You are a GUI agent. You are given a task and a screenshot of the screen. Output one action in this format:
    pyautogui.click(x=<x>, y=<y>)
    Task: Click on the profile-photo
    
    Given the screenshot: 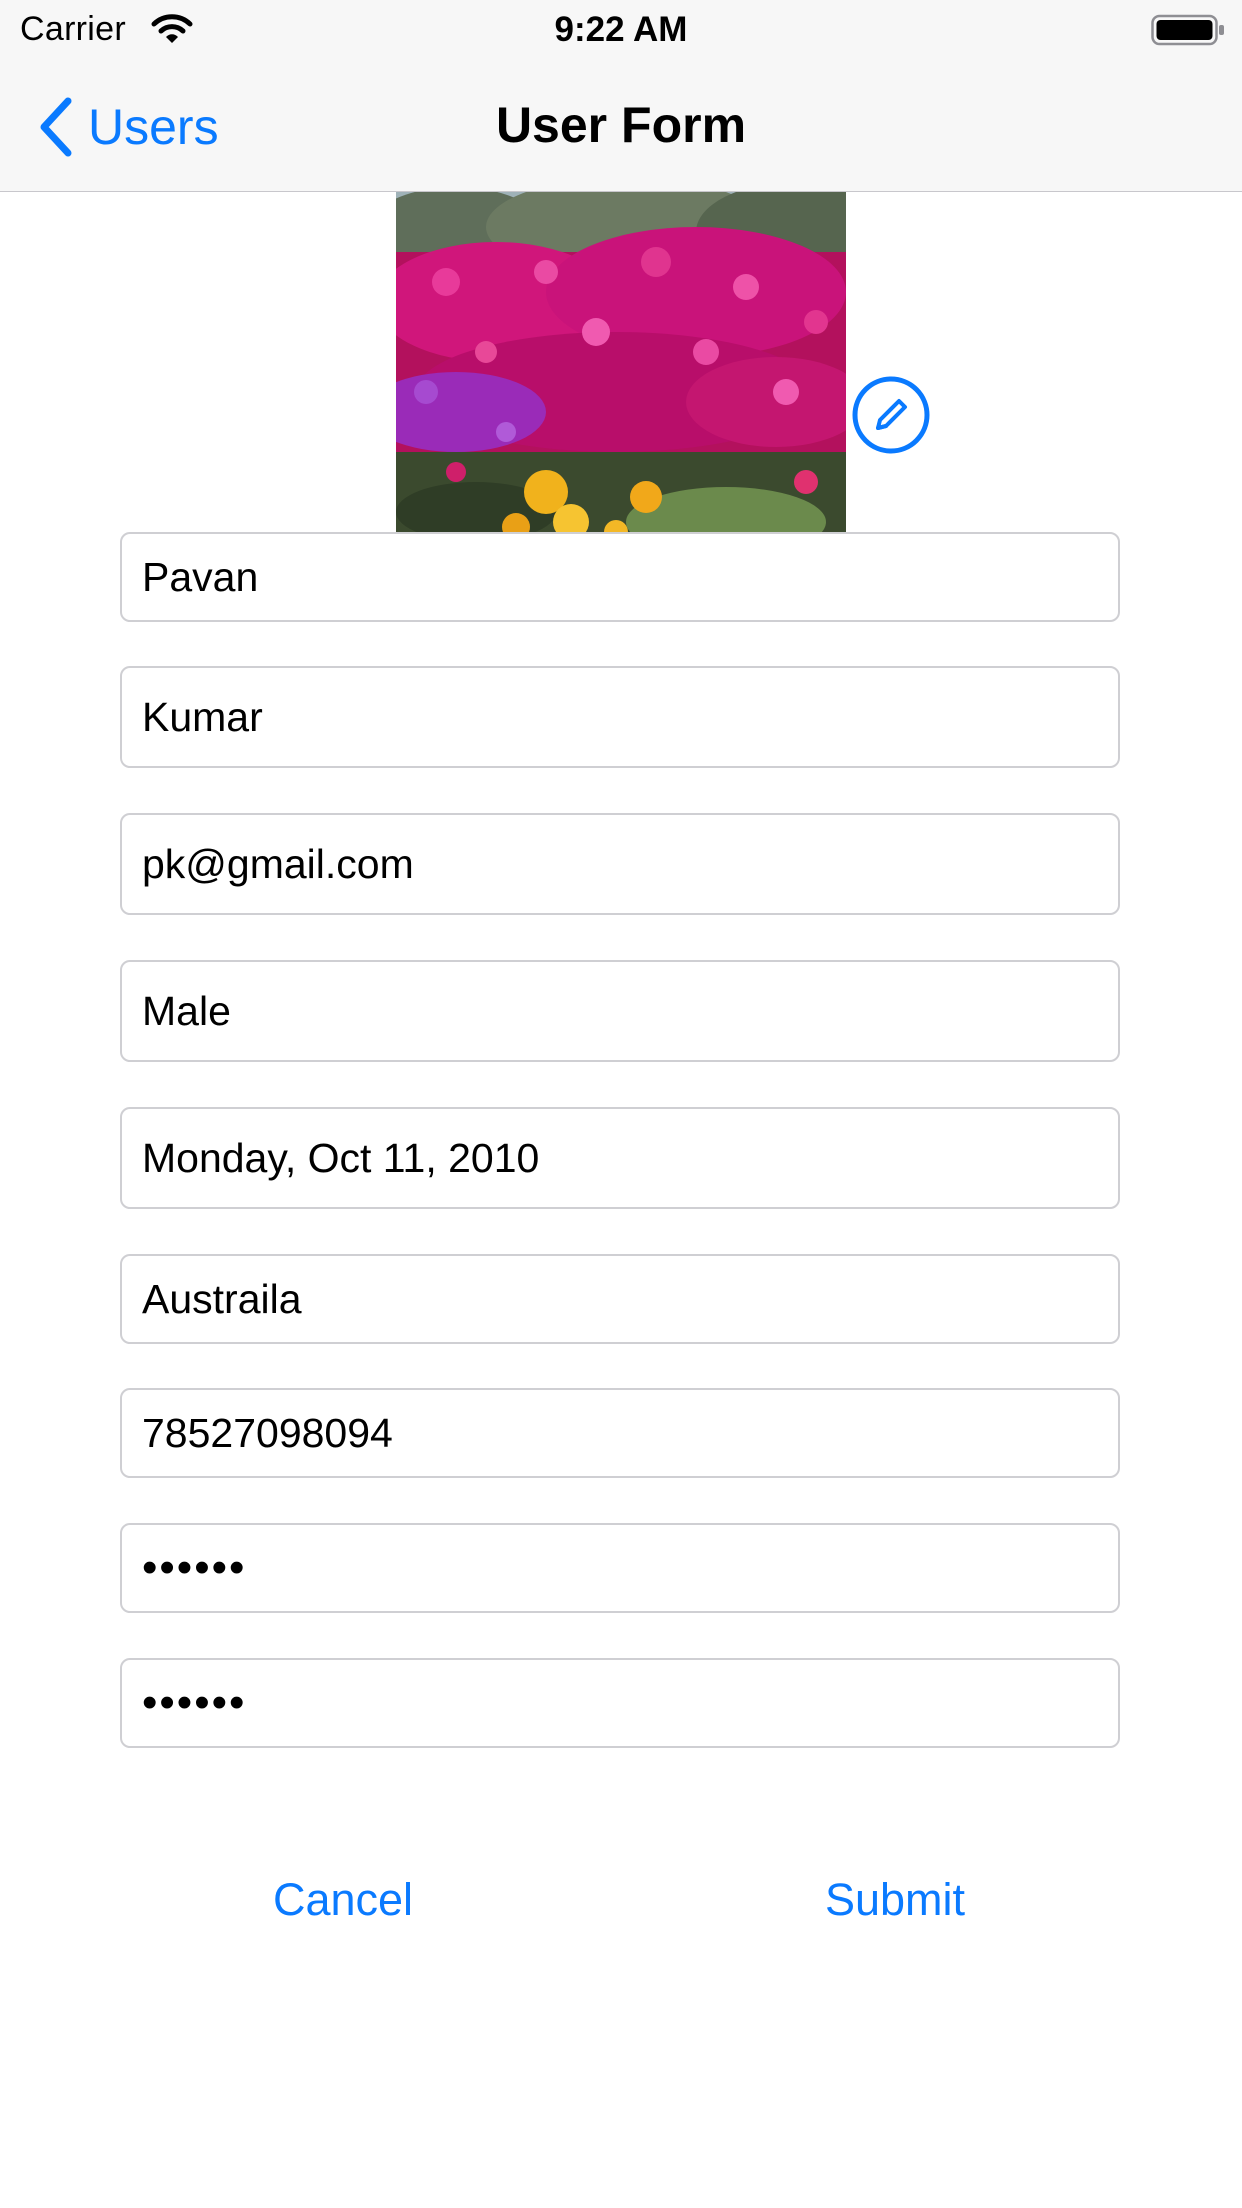 What is the action you would take?
    pyautogui.click(x=621, y=371)
    